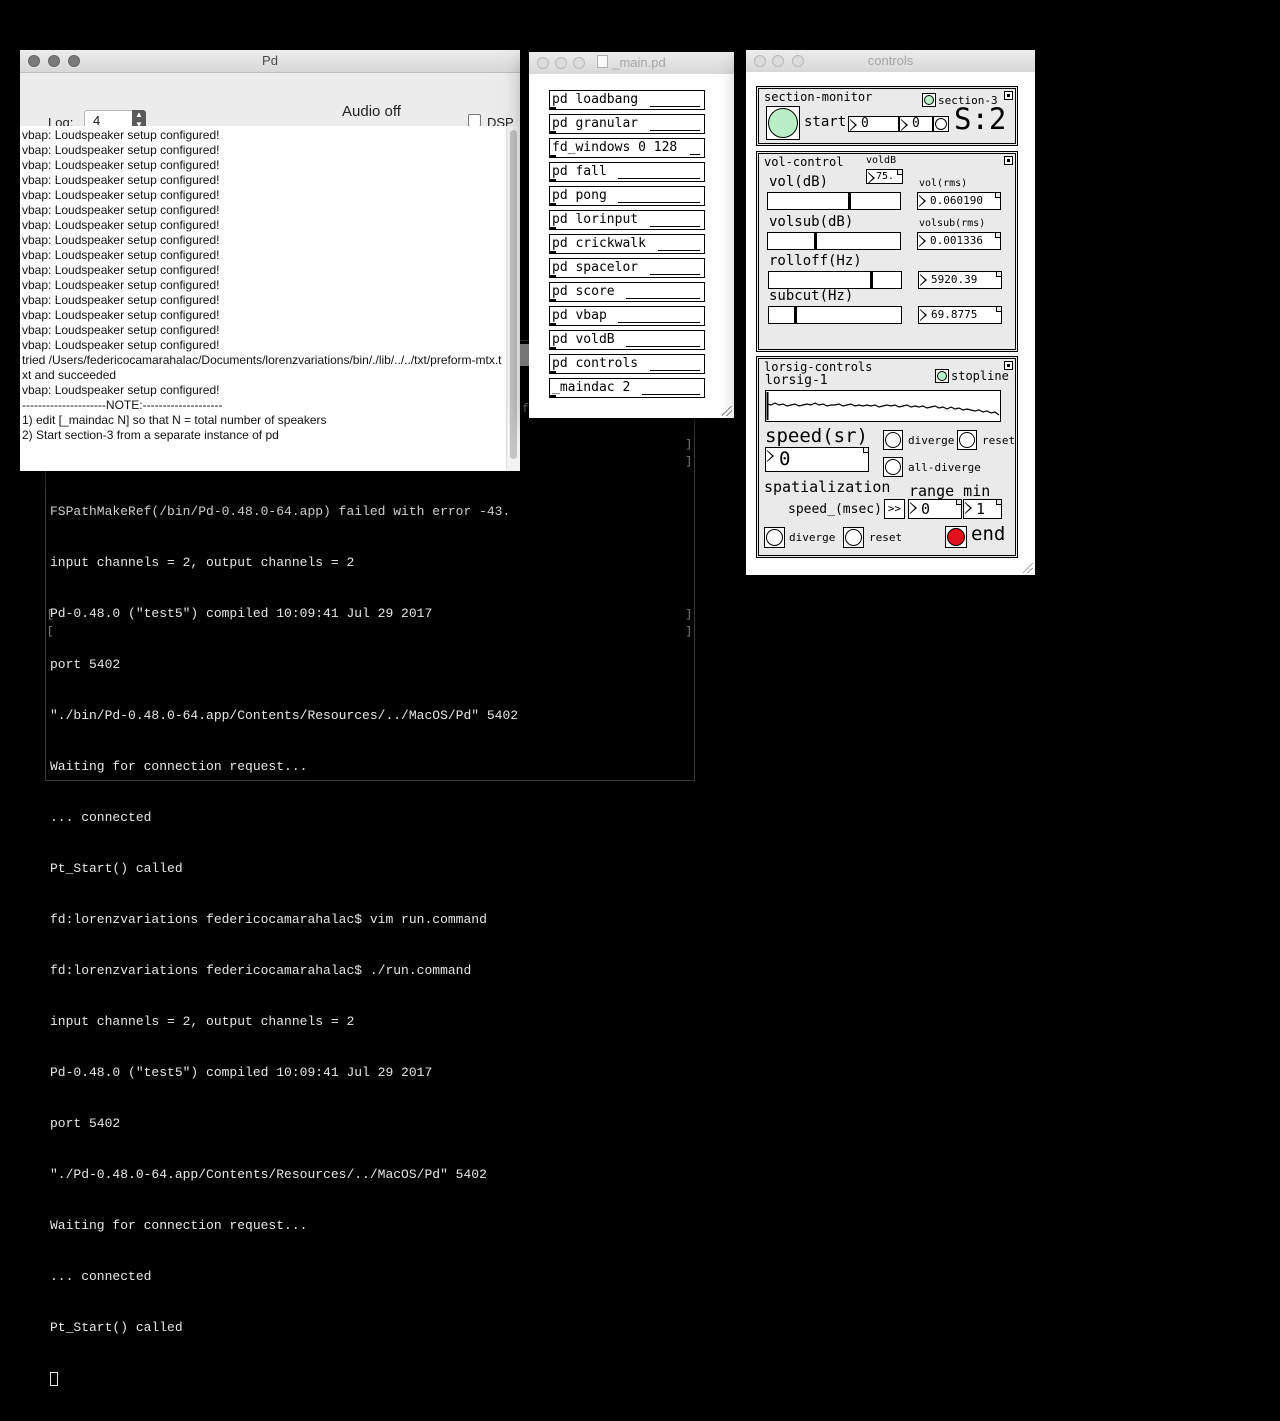 The image size is (1280, 1421). Describe the element at coordinates (270, 61) in the screenshot. I see `pd-titlebar: Pd` at that location.